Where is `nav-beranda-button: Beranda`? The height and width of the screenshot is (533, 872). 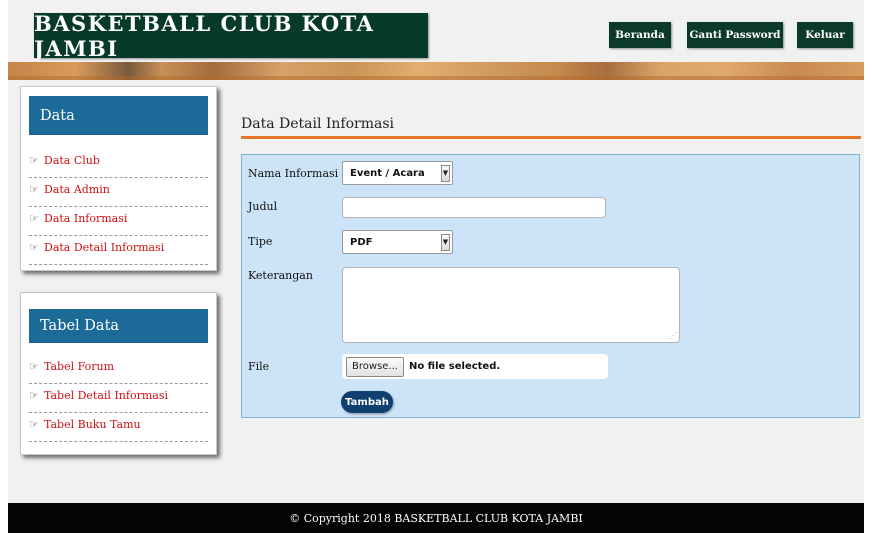 nav-beranda-button: Beranda is located at coordinates (640, 35).